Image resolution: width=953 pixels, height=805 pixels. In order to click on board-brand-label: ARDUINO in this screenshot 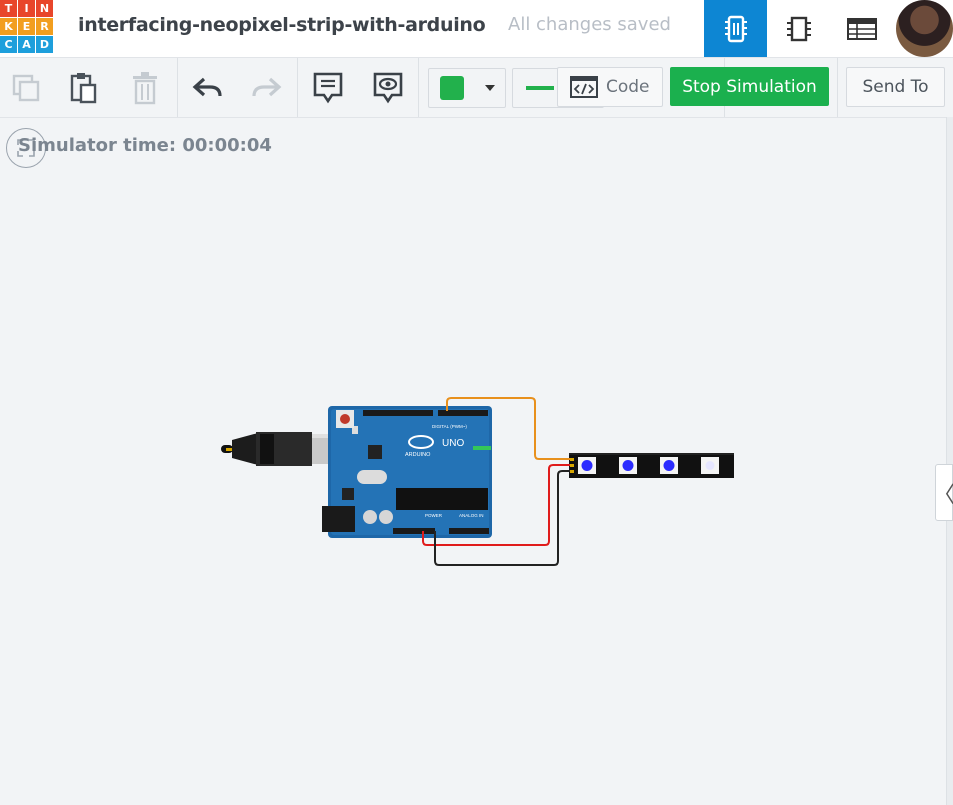, I will do `click(418, 455)`.